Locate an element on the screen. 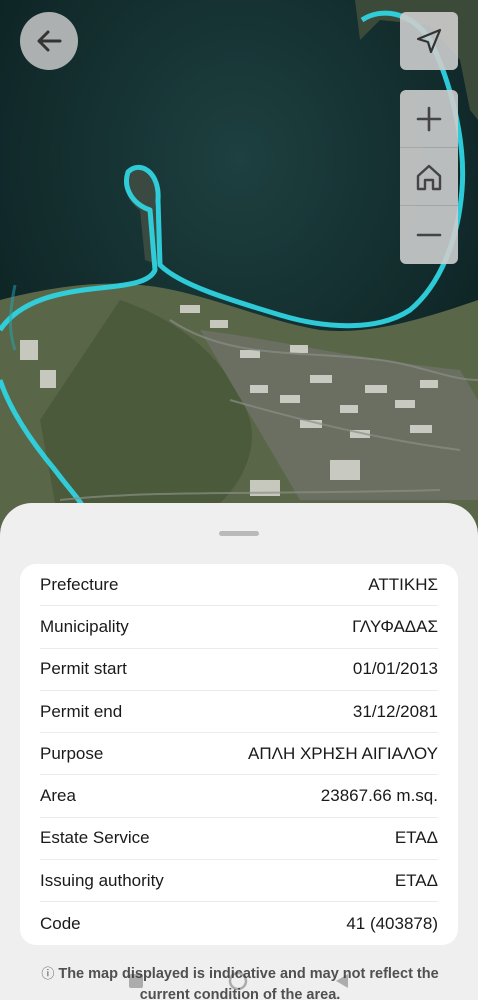 The image size is (478, 1000). detail-row-permit-end: Permit end 31/12/2081 is located at coordinates (239, 712).